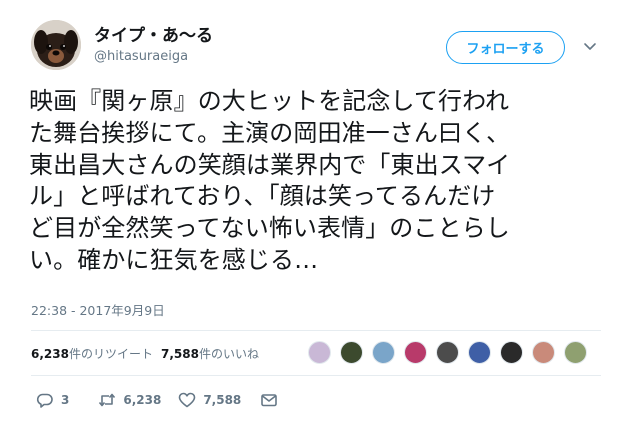  What do you see at coordinates (65, 400) in the screenshot?
I see `reply-count: 3` at bounding box center [65, 400].